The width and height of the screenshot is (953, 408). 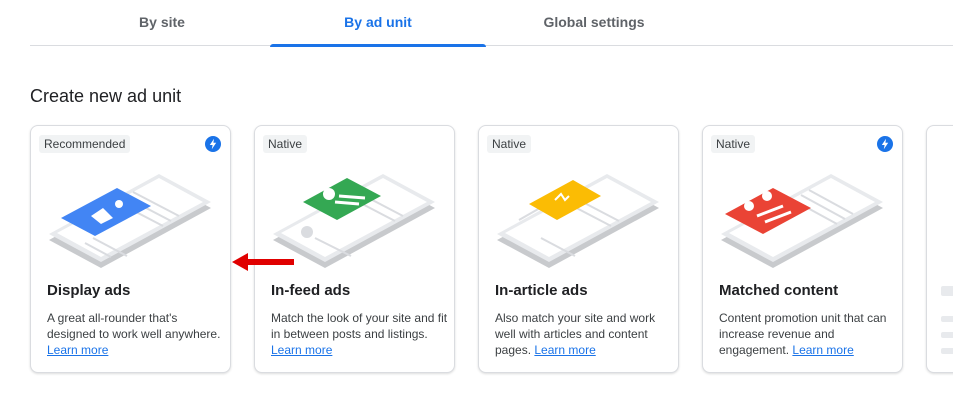 What do you see at coordinates (162, 23) in the screenshot?
I see `tab-by-site: By site` at bounding box center [162, 23].